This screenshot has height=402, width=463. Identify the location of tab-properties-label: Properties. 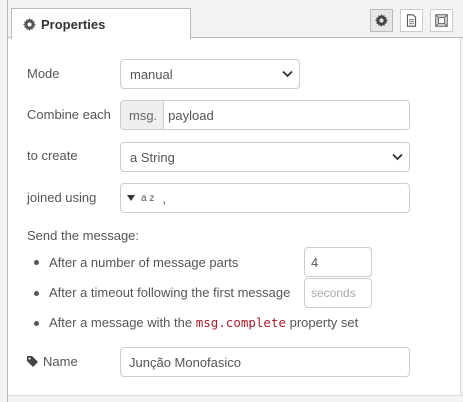
(73, 24).